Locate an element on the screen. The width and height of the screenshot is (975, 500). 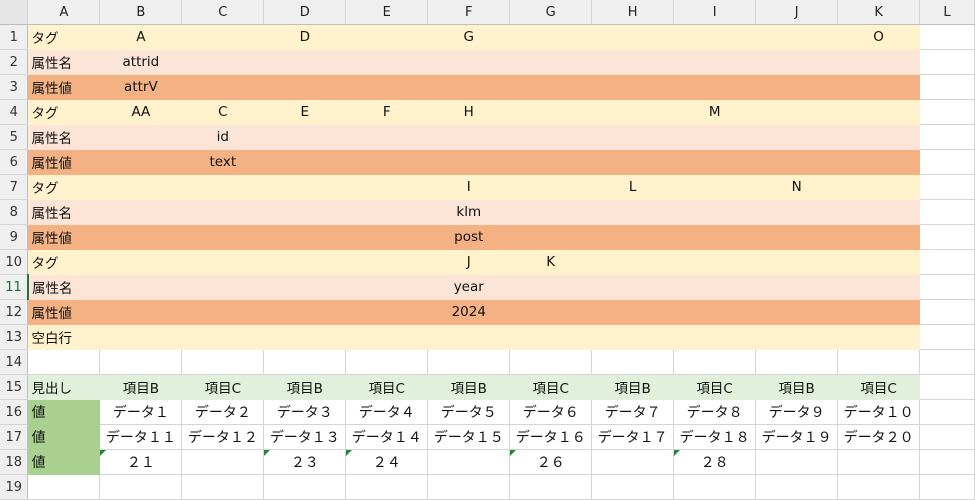
cell-j17: データ１９ is located at coordinates (797, 437).